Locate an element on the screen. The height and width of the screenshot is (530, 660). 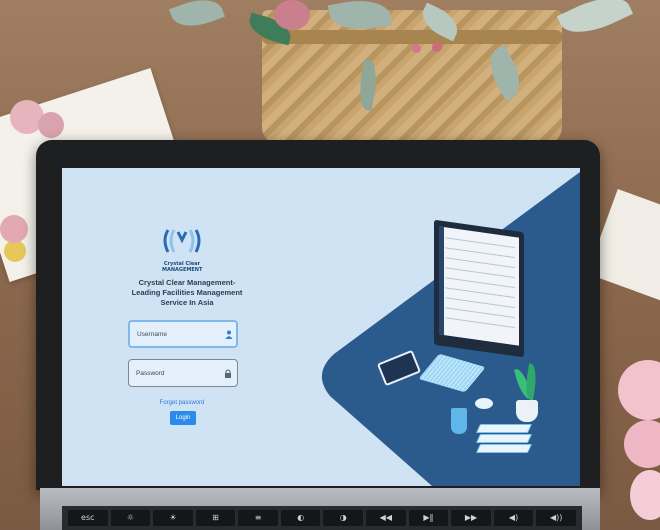
password-input is located at coordinates (180, 373).